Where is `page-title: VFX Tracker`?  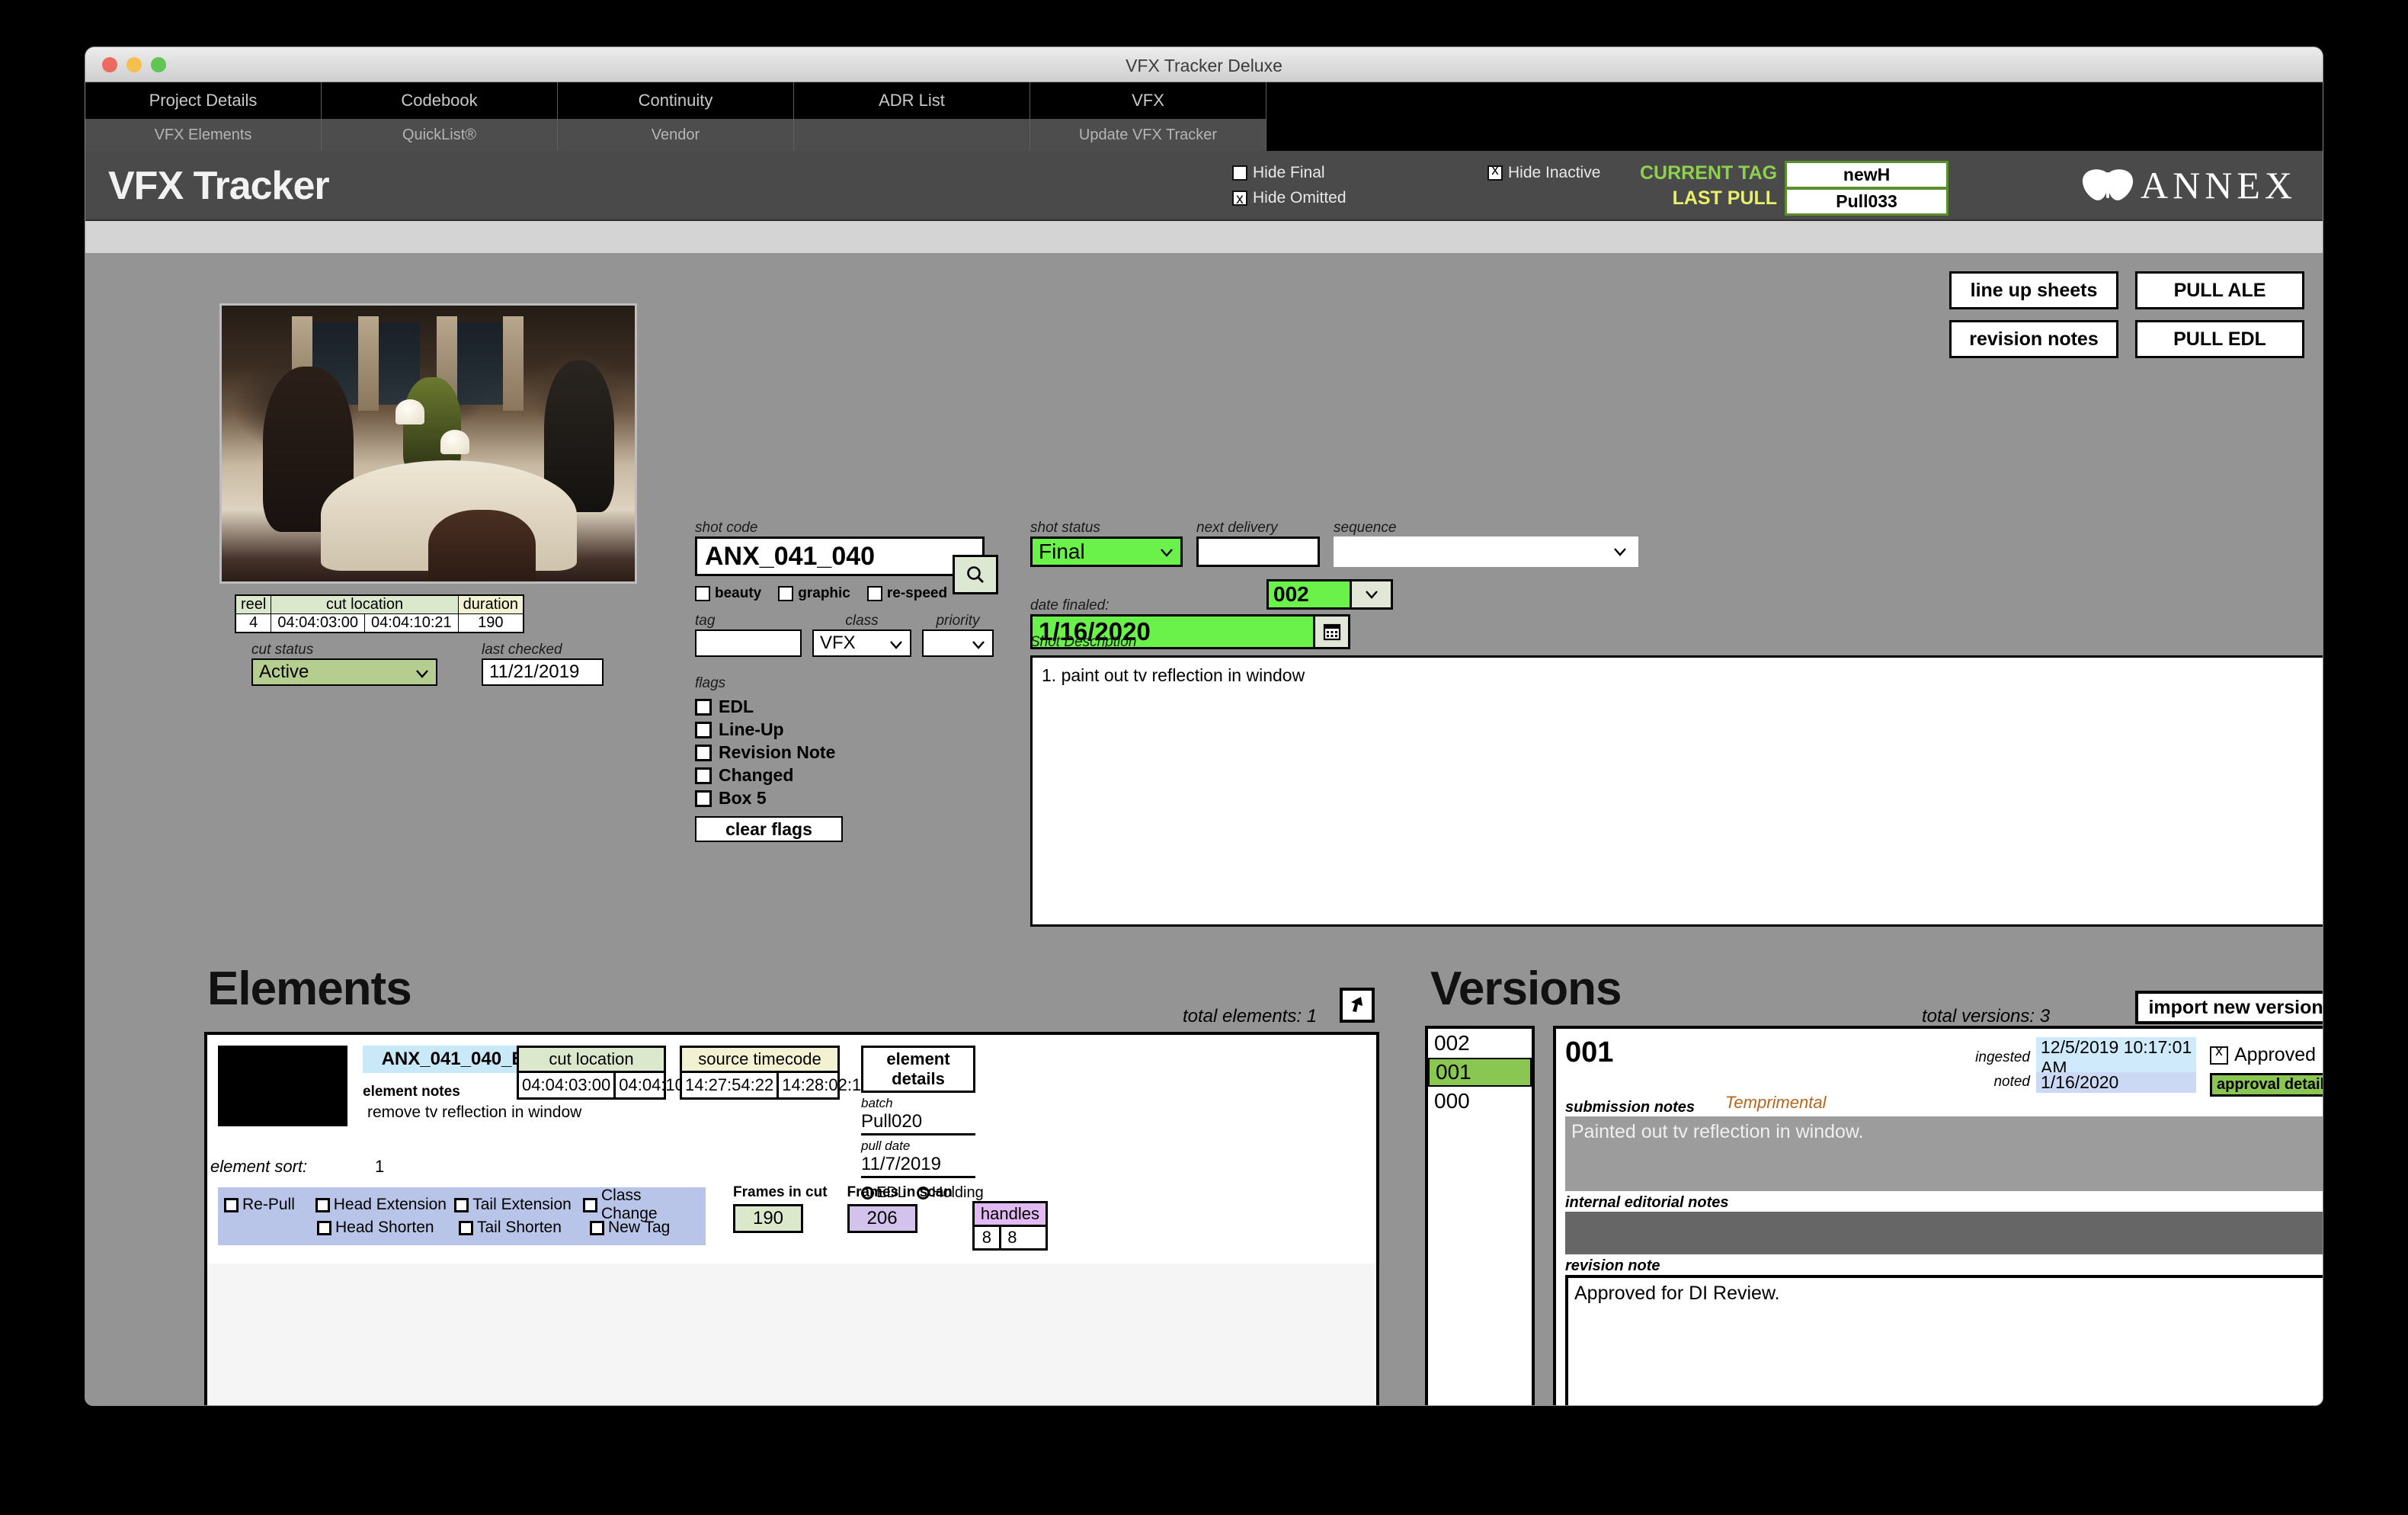 page-title: VFX Tracker is located at coordinates (219, 186).